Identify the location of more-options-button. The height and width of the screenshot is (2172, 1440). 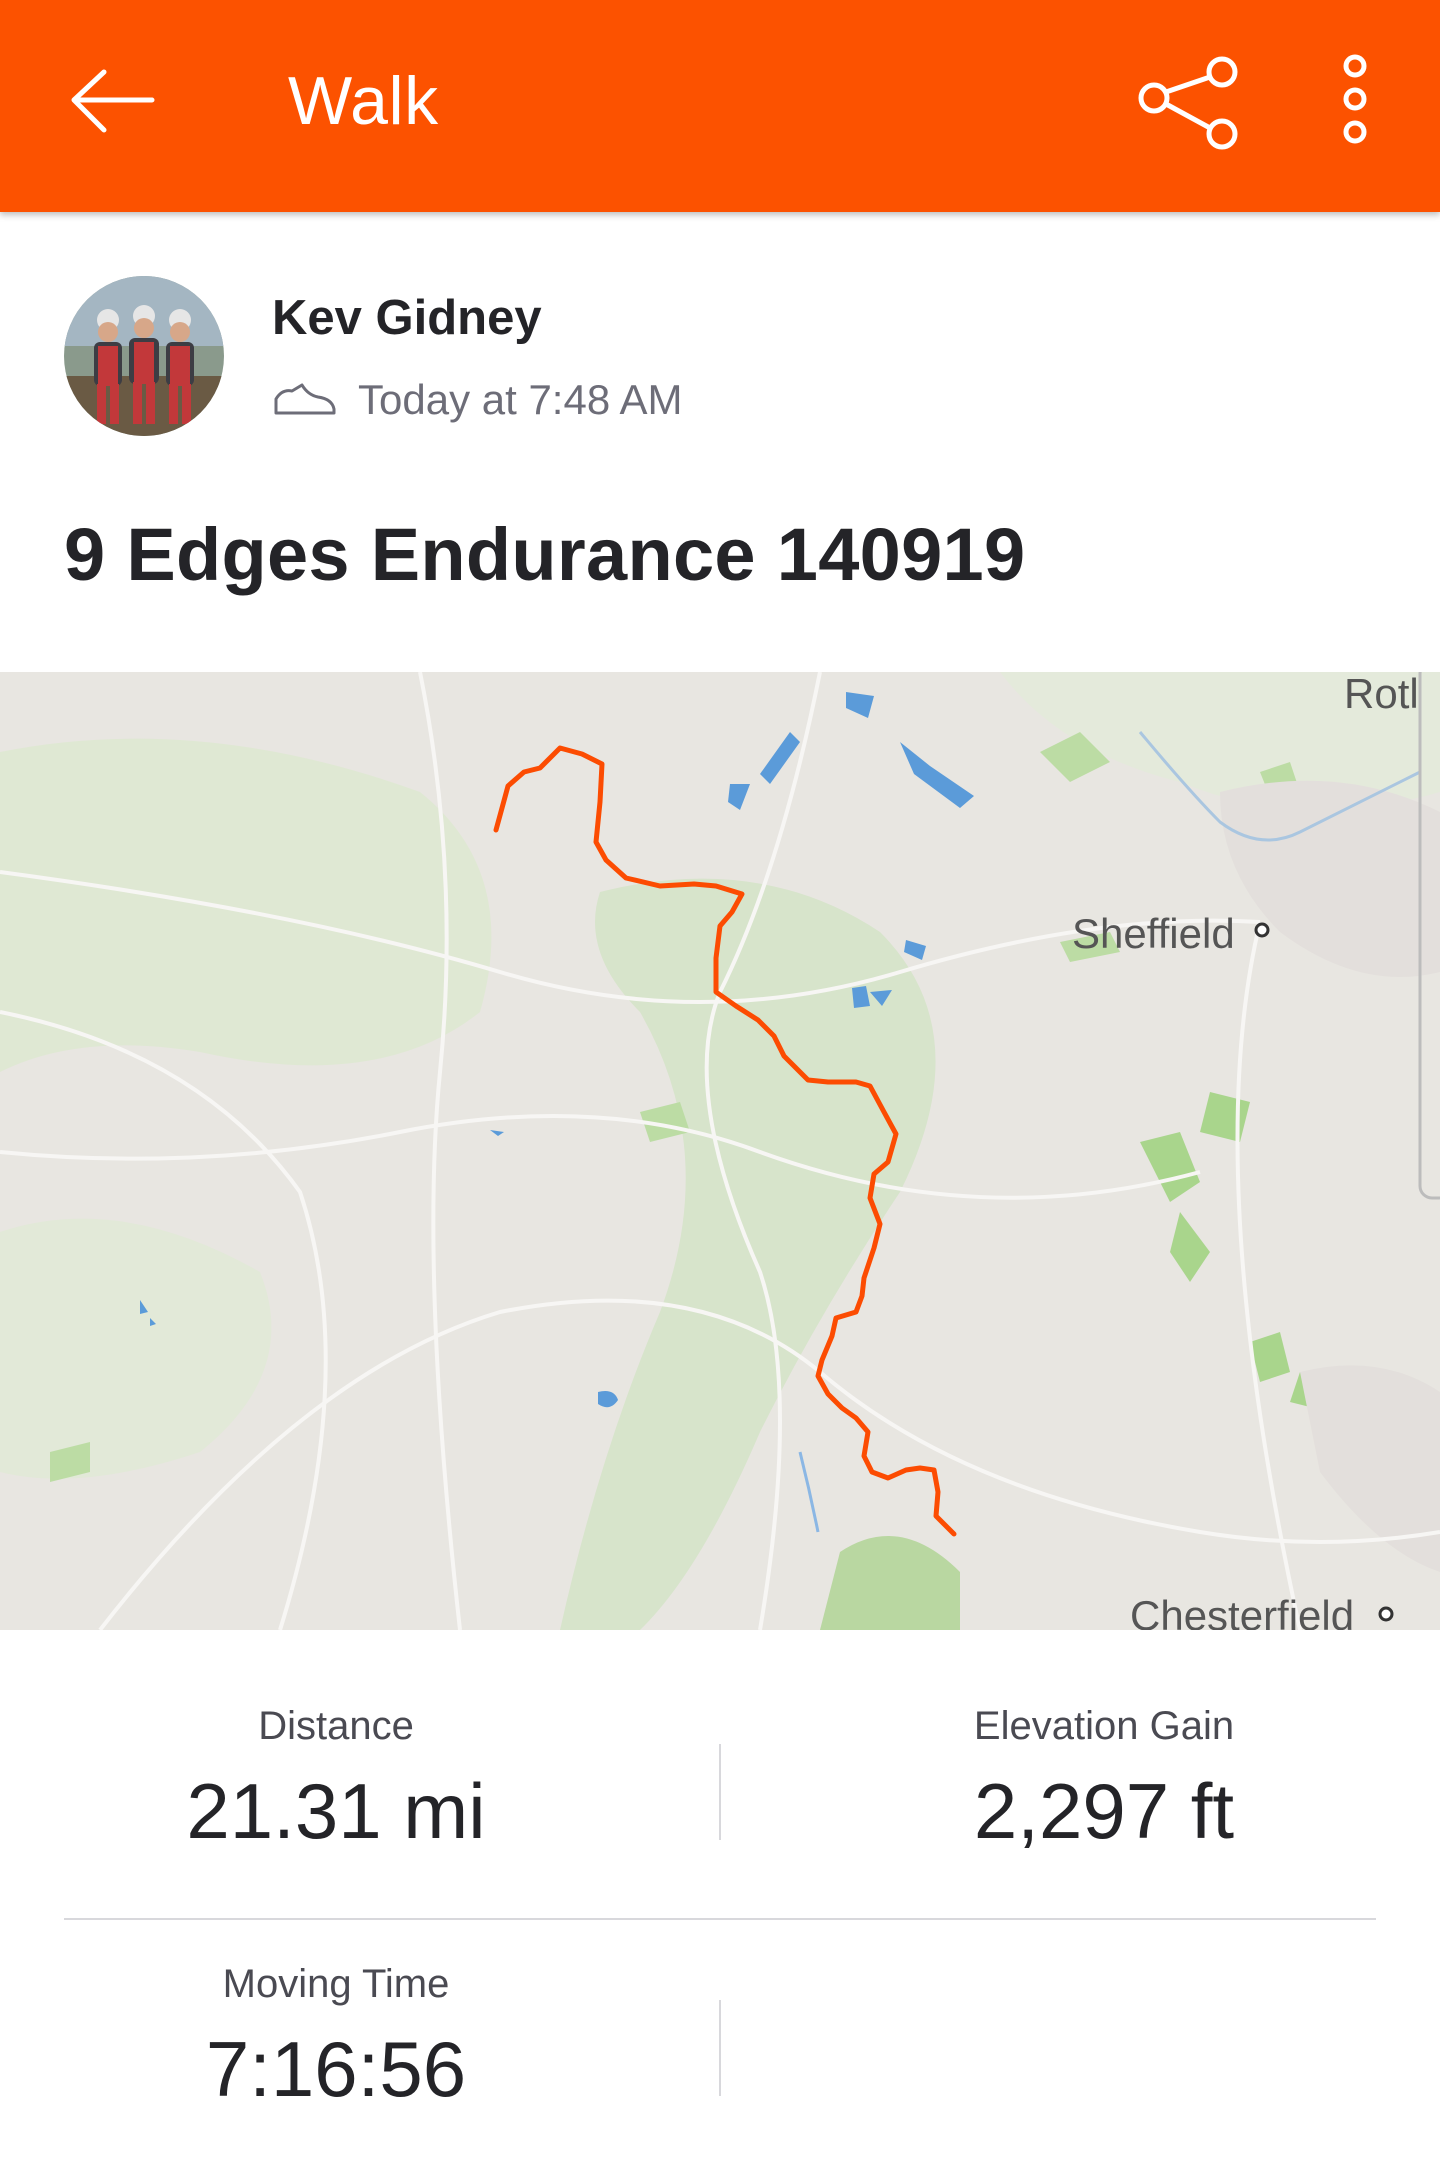
(1355, 106).